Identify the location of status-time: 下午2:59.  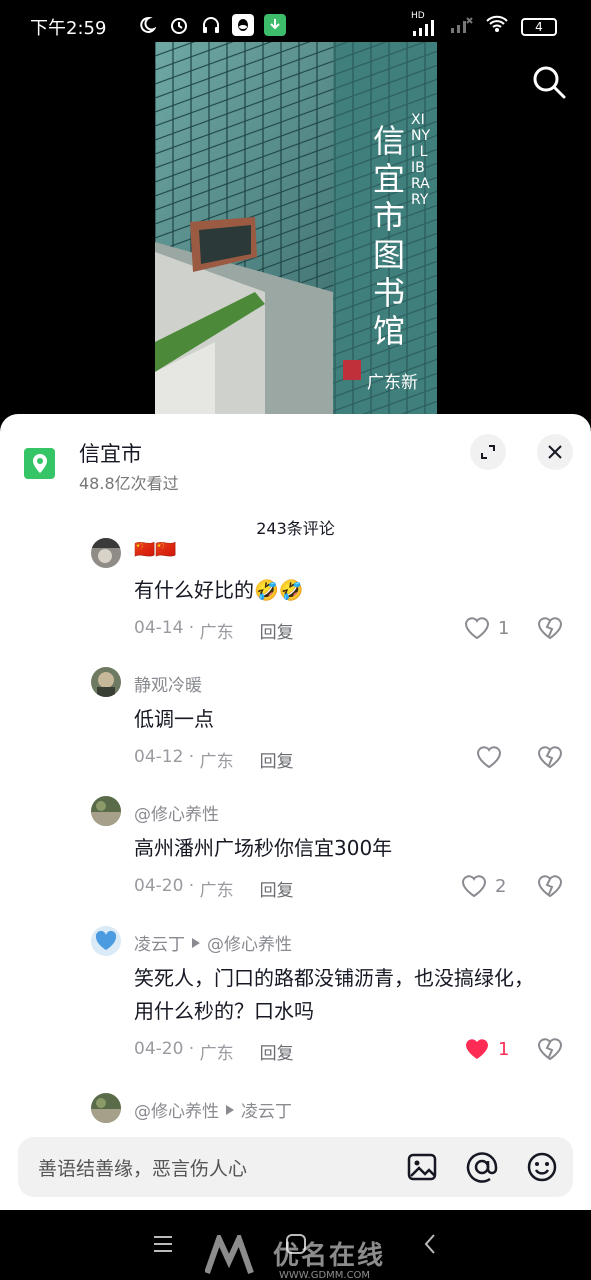
(68, 28).